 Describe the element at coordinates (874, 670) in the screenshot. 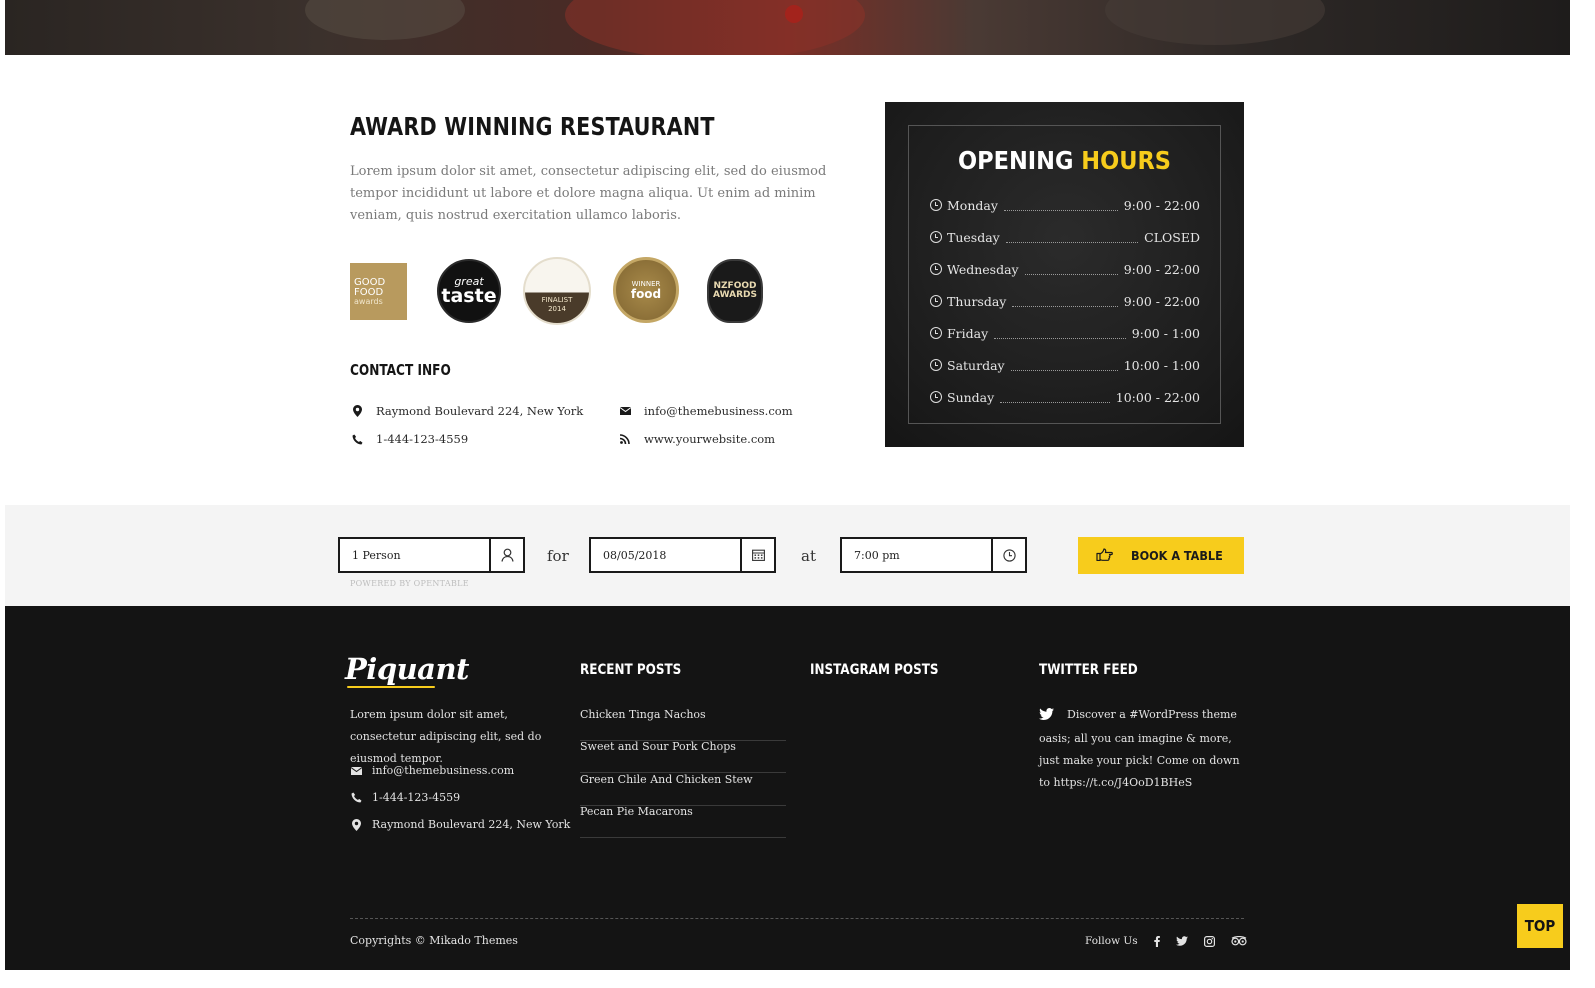

I see `instagram-posts-title: INSTAGRAM POSTS` at that location.